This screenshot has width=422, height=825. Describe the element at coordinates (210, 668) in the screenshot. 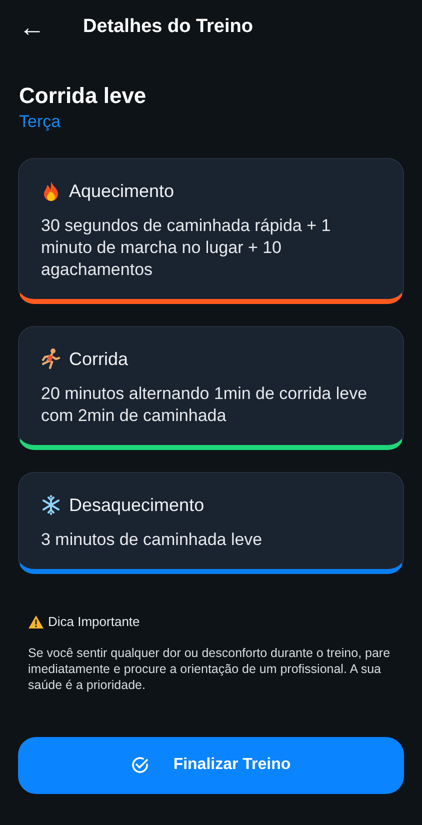

I see `tip-text: Se você sentir qualquer dor ou desconforto durante o treino, pare imediatamente e procure a orientação de um profissional. A sua saúde é a prioridade.` at that location.